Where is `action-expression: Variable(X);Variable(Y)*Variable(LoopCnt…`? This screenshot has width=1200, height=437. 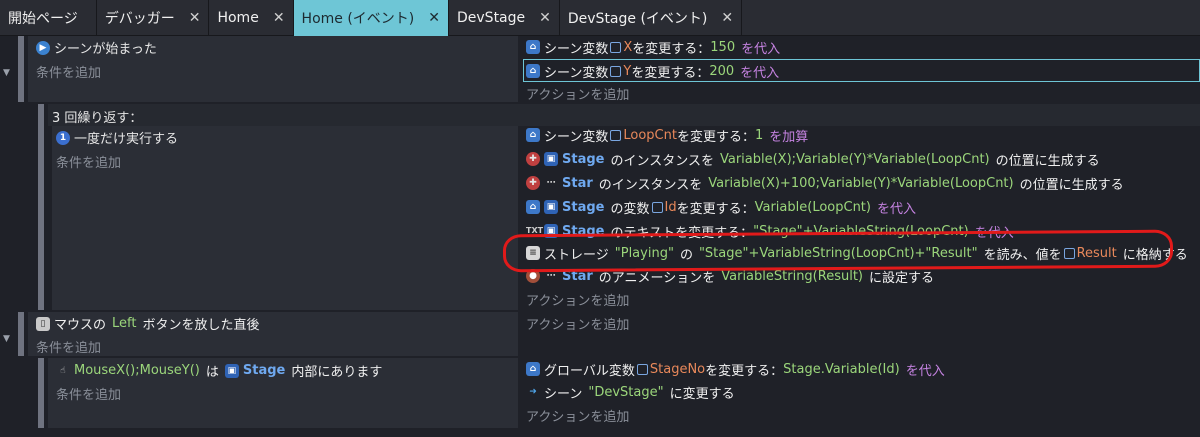 action-expression: Variable(X);Variable(Y)*Variable(LoopCnt… is located at coordinates (854, 159).